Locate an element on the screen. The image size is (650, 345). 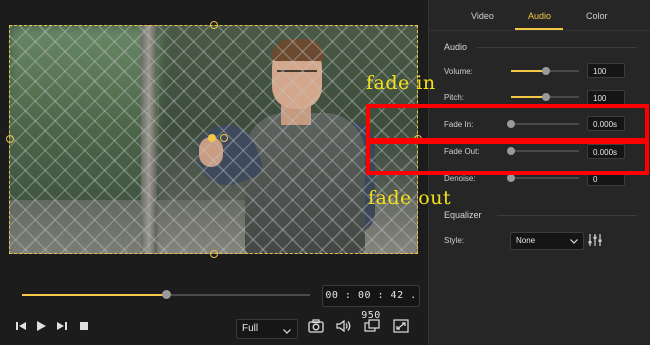
tab-divider is located at coordinates (539, 30).